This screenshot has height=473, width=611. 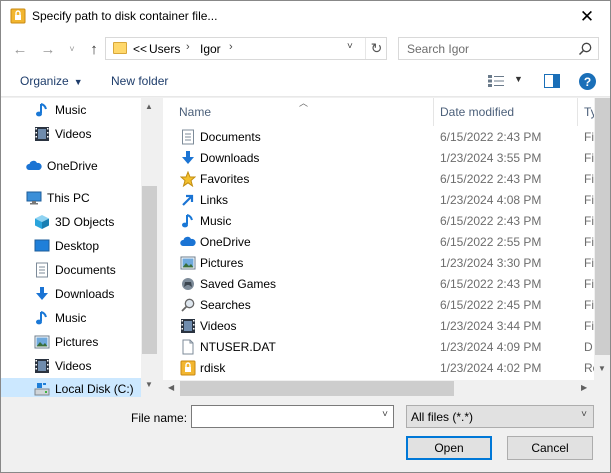 I want to click on search-box: Search Igor, so click(x=498, y=48).